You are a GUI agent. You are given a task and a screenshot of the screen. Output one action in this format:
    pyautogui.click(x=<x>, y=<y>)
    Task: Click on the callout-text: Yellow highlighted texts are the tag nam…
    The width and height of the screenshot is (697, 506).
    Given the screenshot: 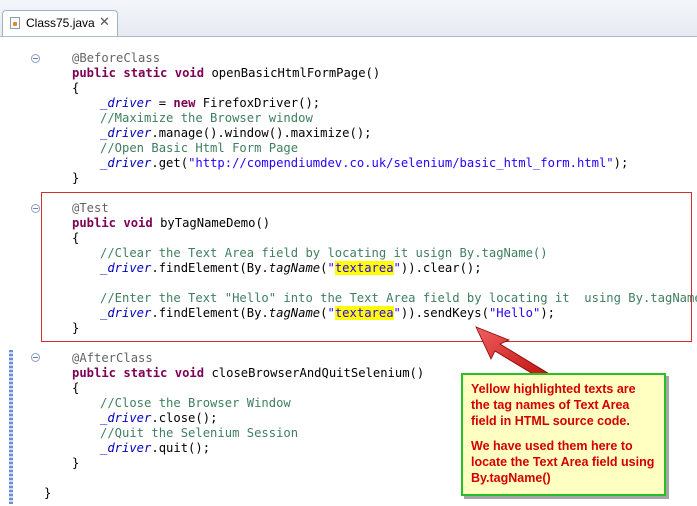 What is the action you would take?
    pyautogui.click(x=553, y=405)
    